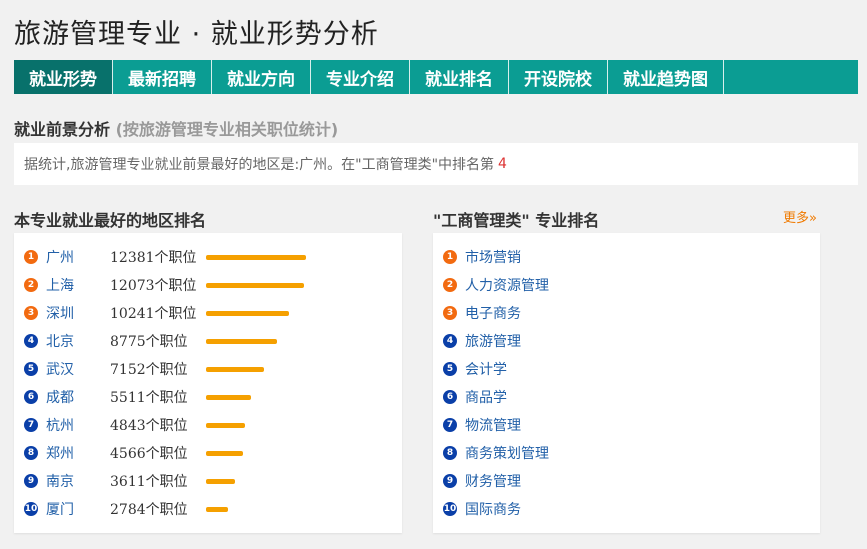 This screenshot has width=867, height=549. Describe the element at coordinates (450, 509) in the screenshot. I see `rank-badge: 10` at that location.